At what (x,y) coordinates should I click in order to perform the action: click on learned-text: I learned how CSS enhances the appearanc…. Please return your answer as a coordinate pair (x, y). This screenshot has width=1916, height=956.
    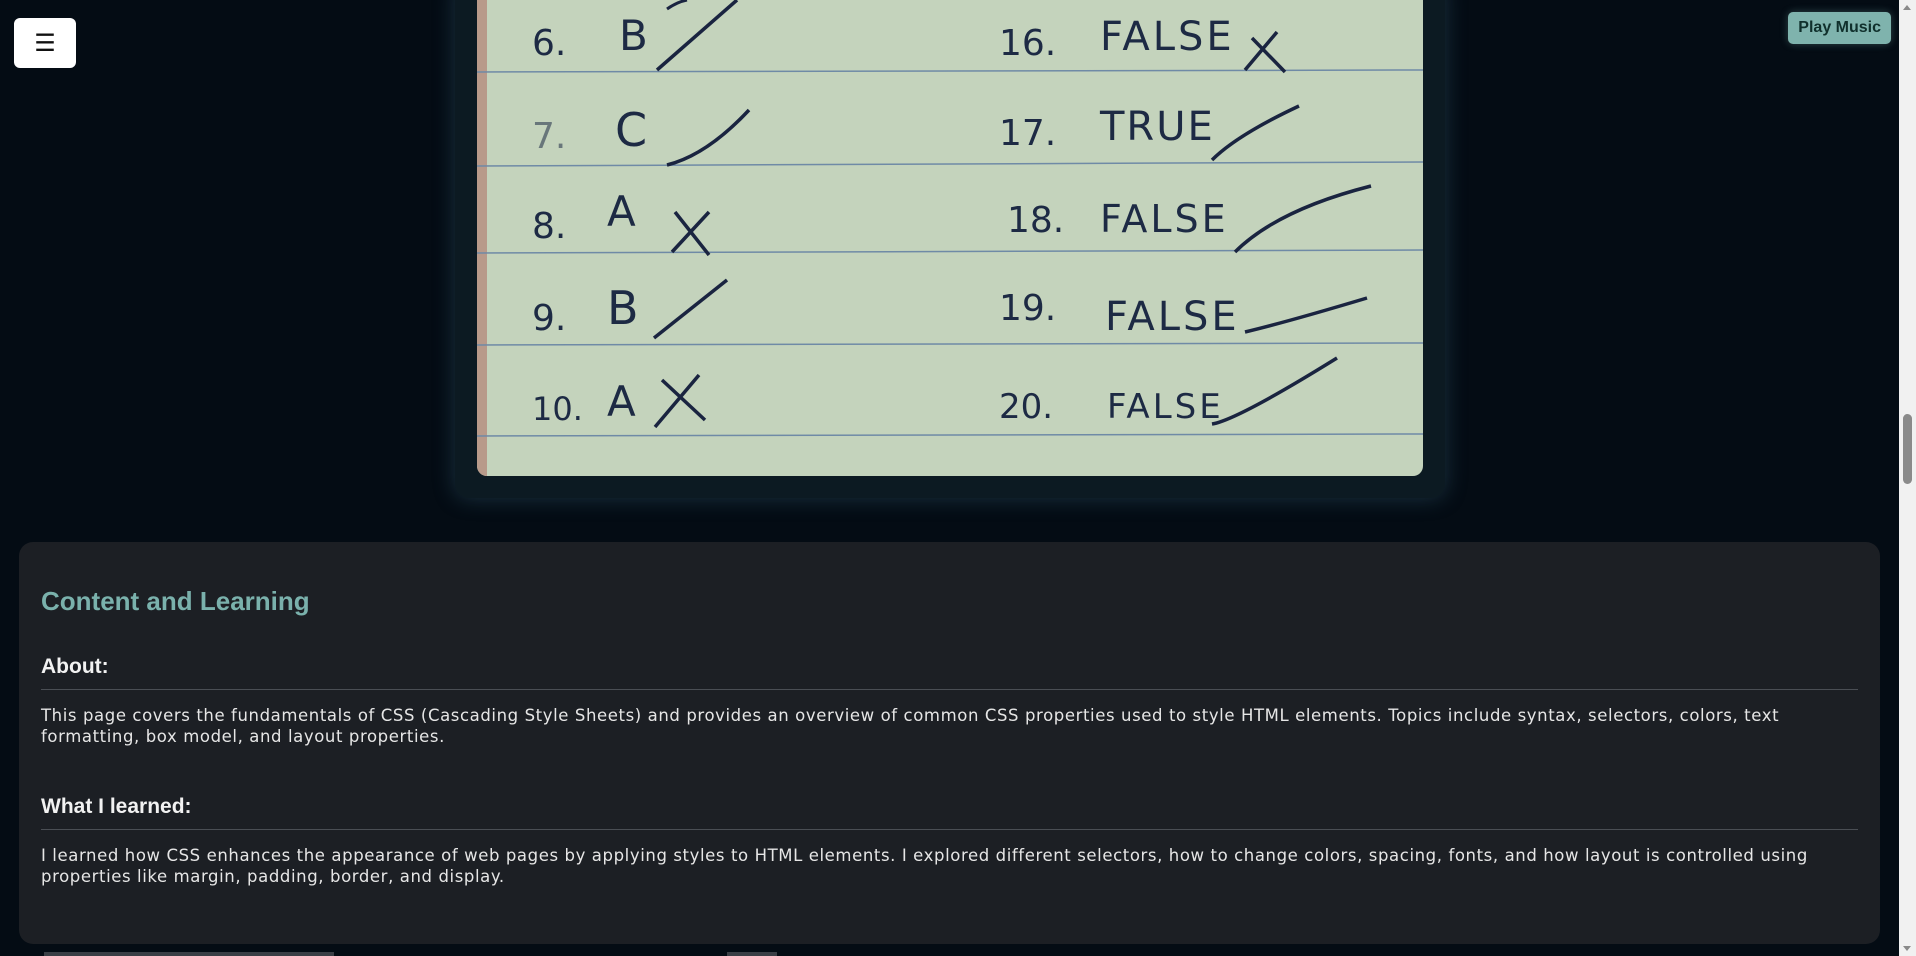
    Looking at the image, I should click on (924, 866).